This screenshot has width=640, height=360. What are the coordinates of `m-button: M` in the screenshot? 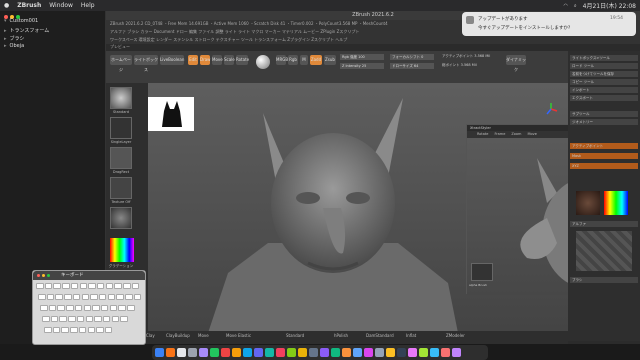 It's located at (304, 60).